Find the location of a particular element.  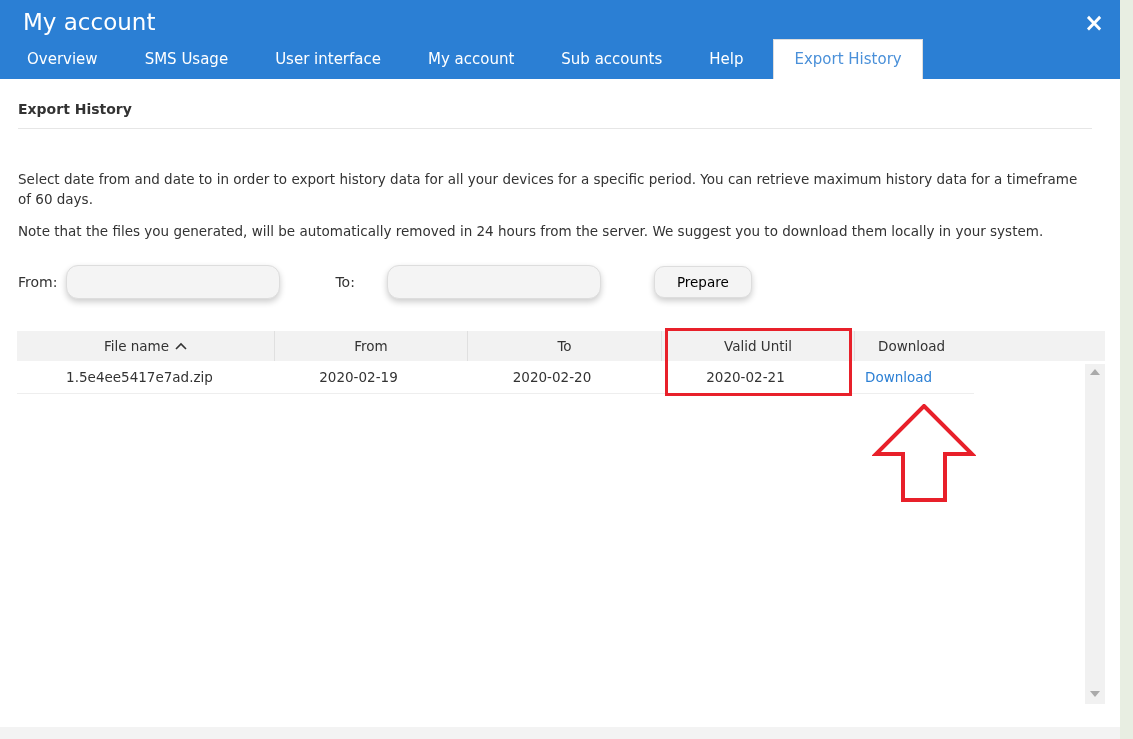

column-header: From is located at coordinates (371, 346).